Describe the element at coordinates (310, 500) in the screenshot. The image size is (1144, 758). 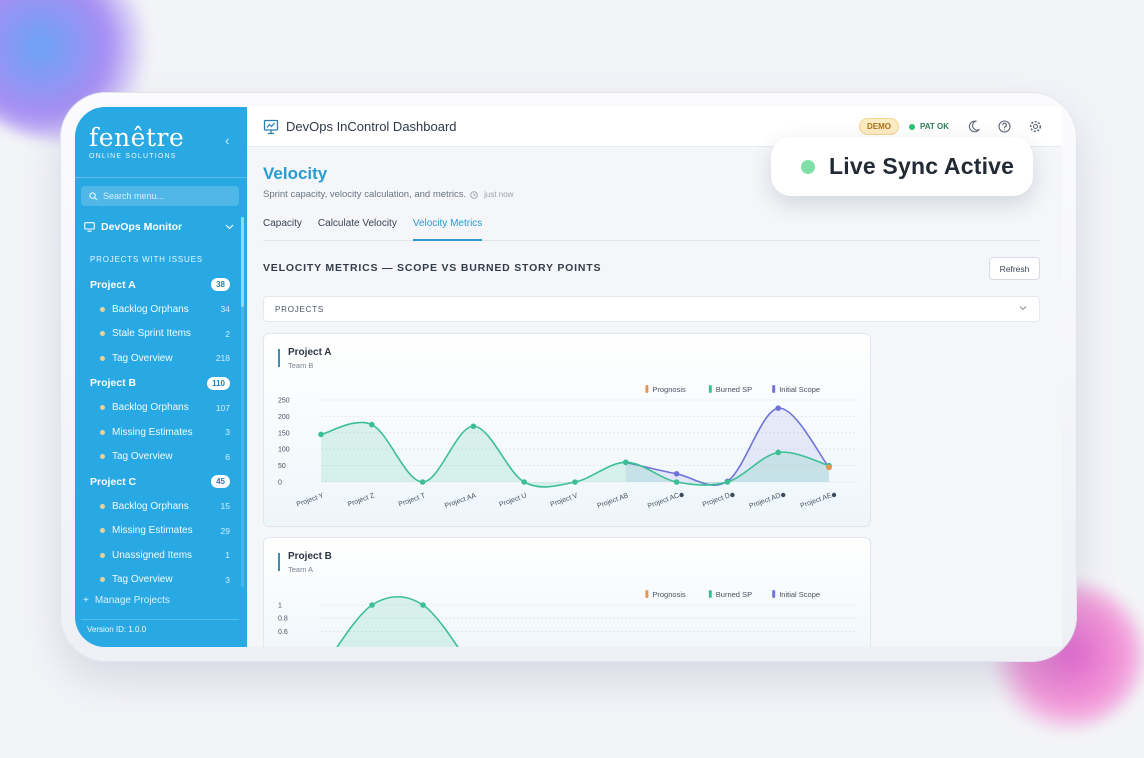
I see `x-tick-label: Project Y` at that location.